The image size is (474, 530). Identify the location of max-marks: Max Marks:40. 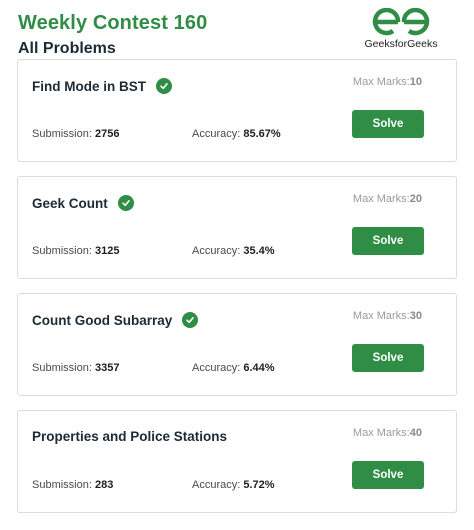
(387, 433).